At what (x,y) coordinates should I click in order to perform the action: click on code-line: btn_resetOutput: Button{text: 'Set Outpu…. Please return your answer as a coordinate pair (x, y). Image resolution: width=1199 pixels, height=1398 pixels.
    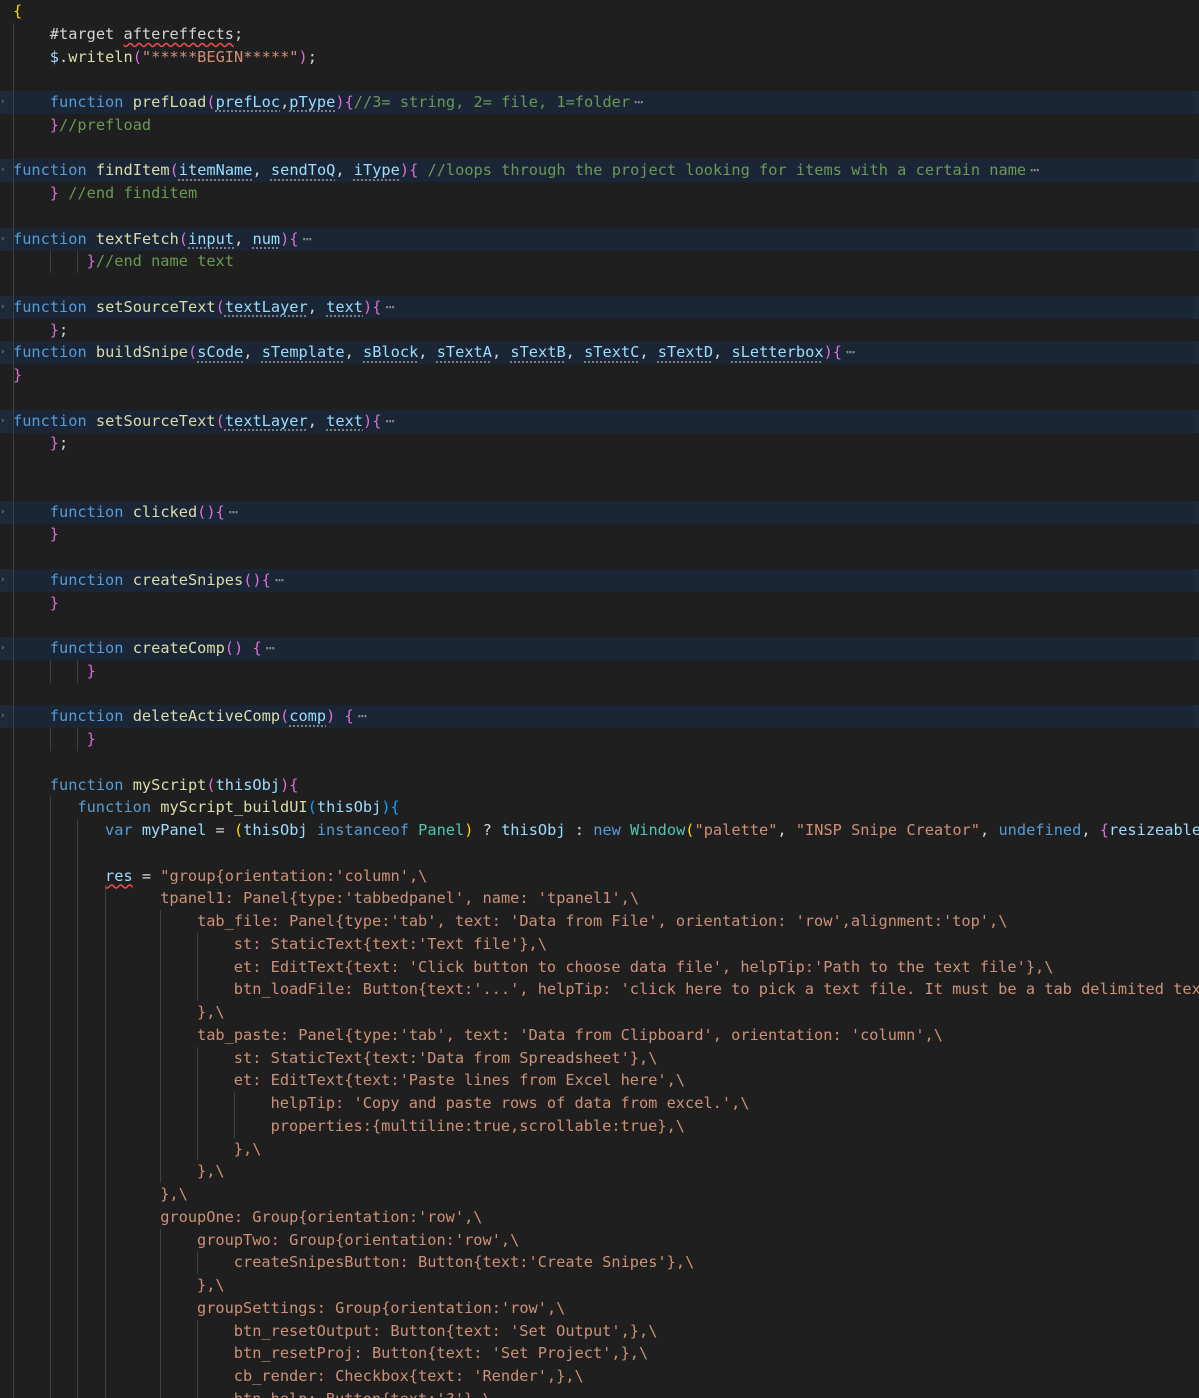
    Looking at the image, I should click on (599, 1331).